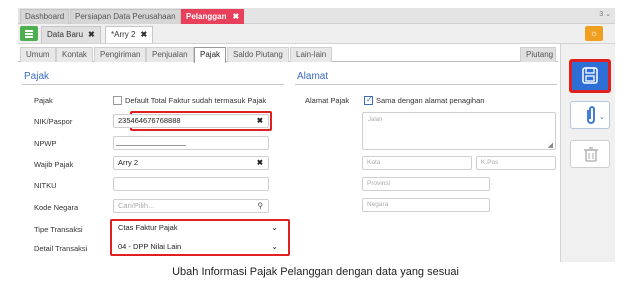 The width and height of the screenshot is (631, 291). What do you see at coordinates (191, 121) in the screenshot?
I see `nik-field: 235464676768888 ✖` at bounding box center [191, 121].